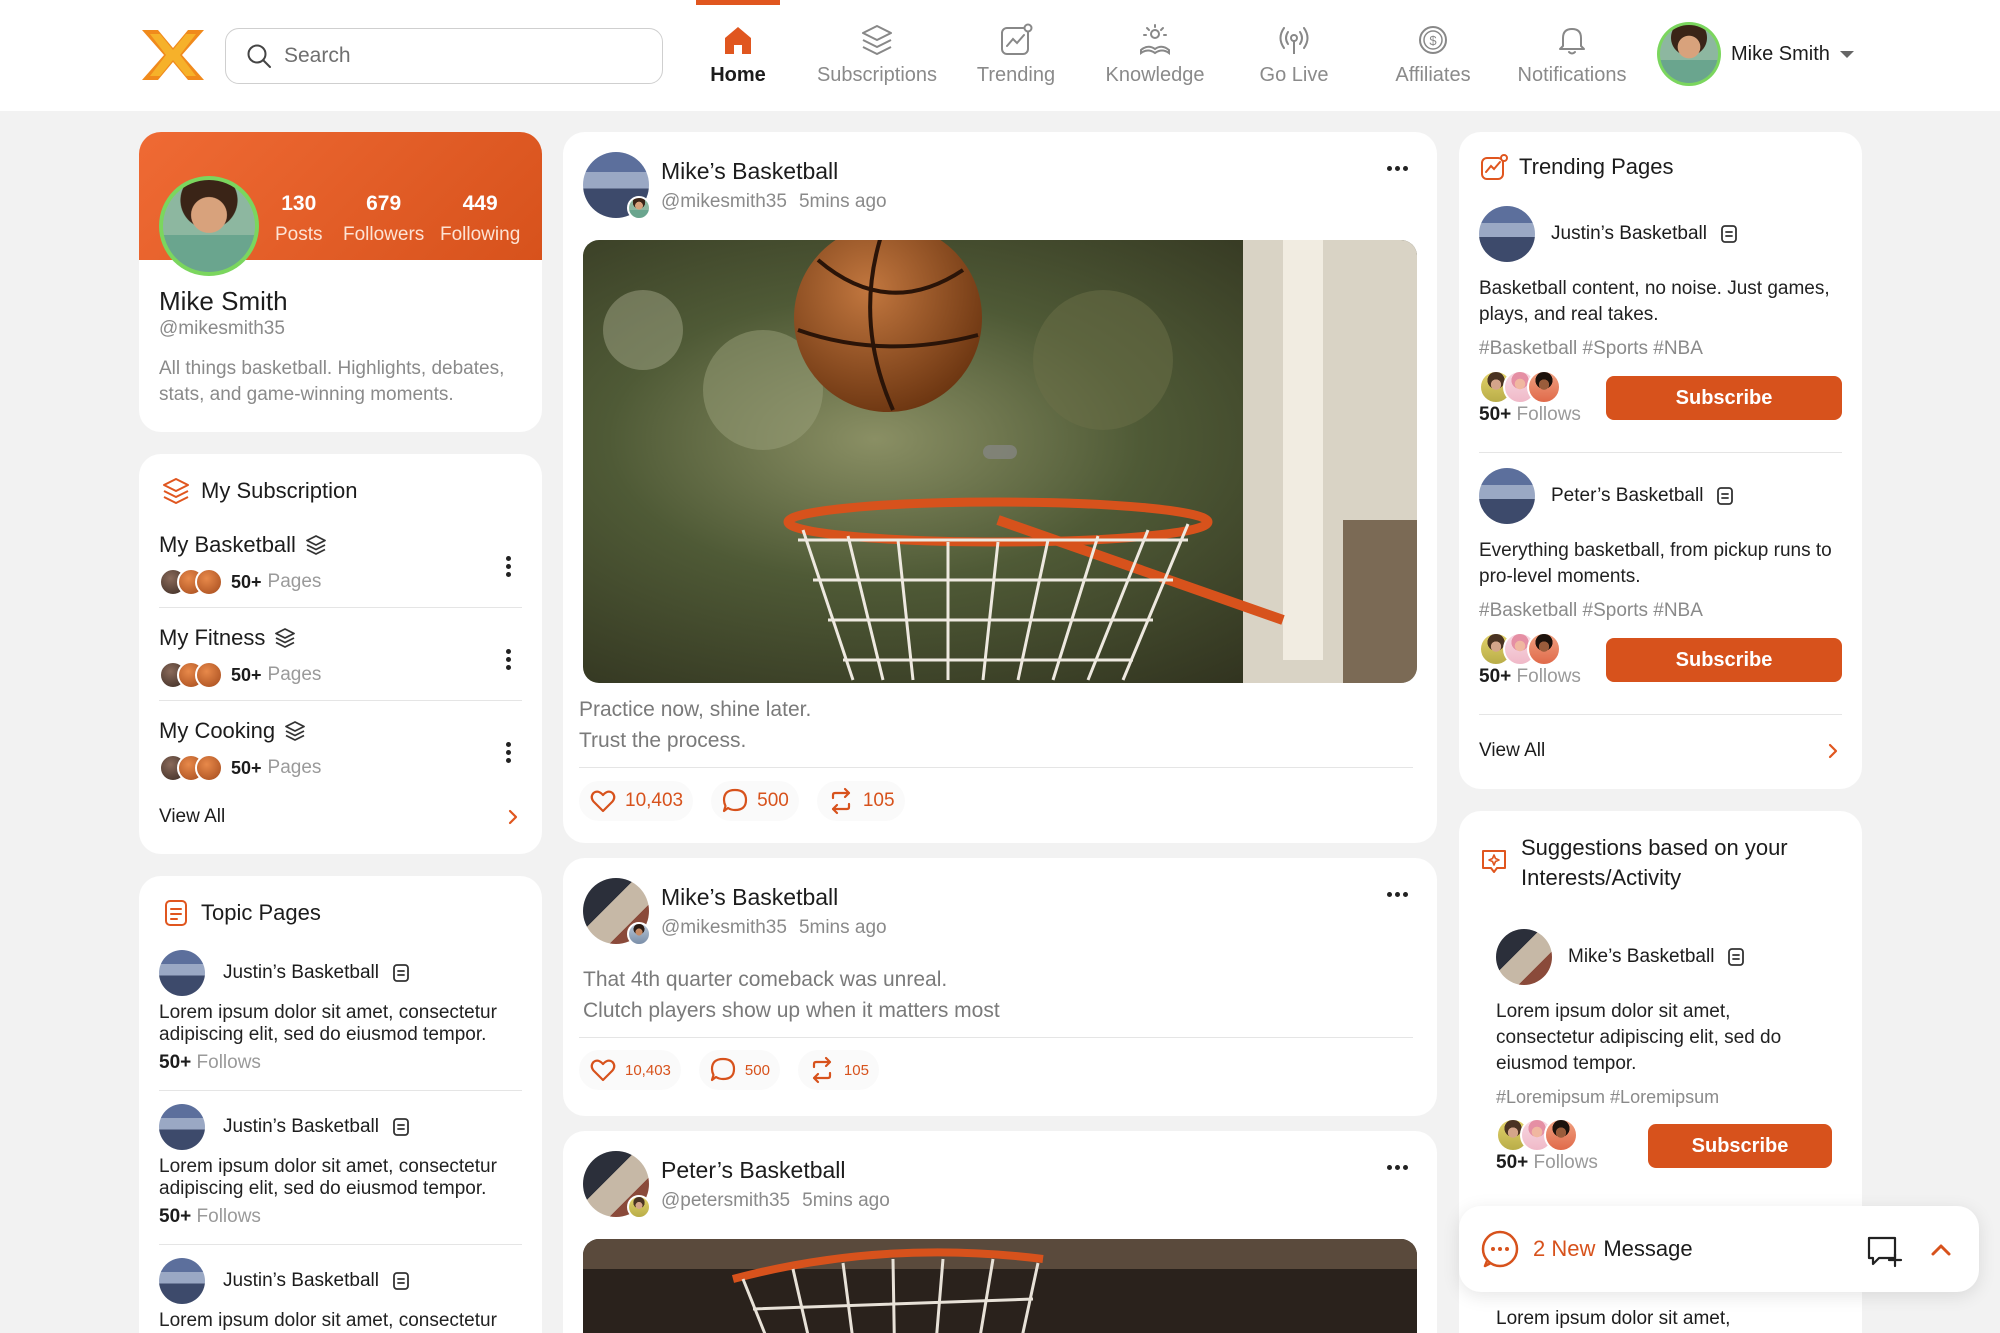 The width and height of the screenshot is (2000, 1333). What do you see at coordinates (842, 927) in the screenshot?
I see `post-timestamp: 5mins ago` at bounding box center [842, 927].